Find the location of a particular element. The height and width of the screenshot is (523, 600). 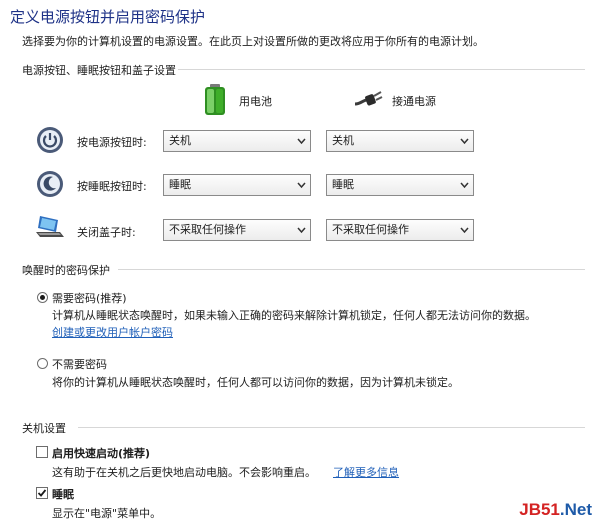

column-plugged-label: 接通电源 is located at coordinates (414, 101).